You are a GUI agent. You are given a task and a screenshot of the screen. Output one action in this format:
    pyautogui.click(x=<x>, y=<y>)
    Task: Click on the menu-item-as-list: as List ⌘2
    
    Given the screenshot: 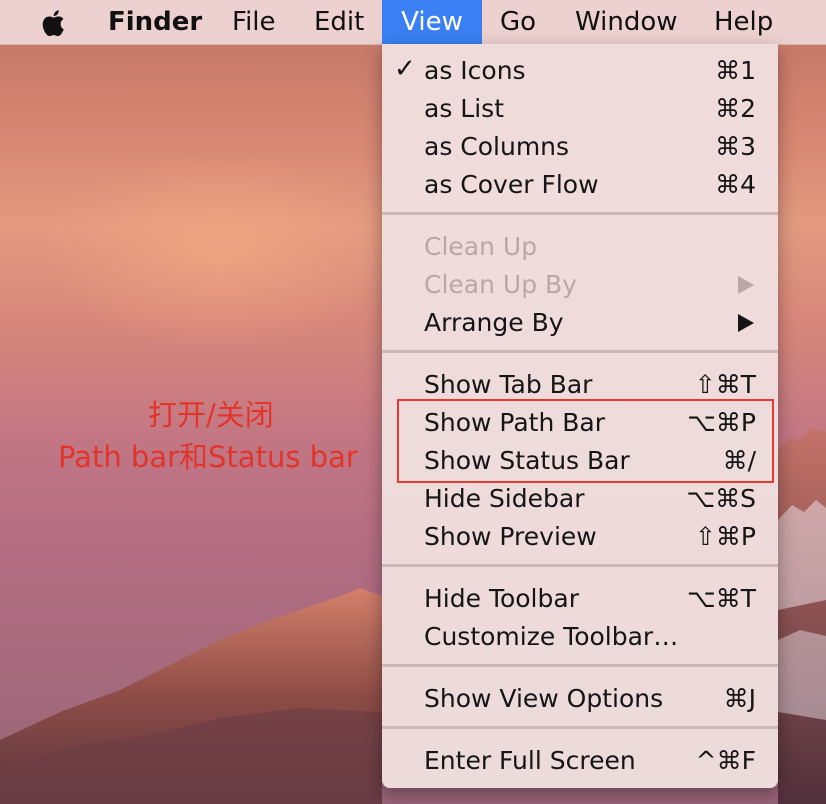 What is the action you would take?
    pyautogui.click(x=580, y=109)
    